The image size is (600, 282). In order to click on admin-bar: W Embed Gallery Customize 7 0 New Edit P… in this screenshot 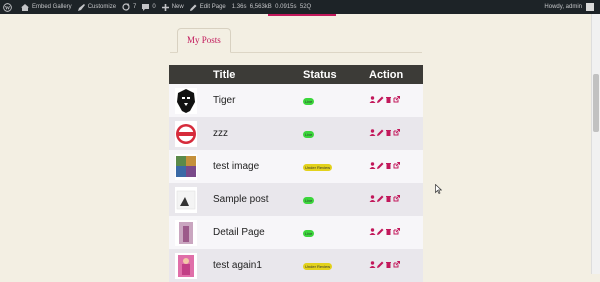, I will do `click(300, 7)`.